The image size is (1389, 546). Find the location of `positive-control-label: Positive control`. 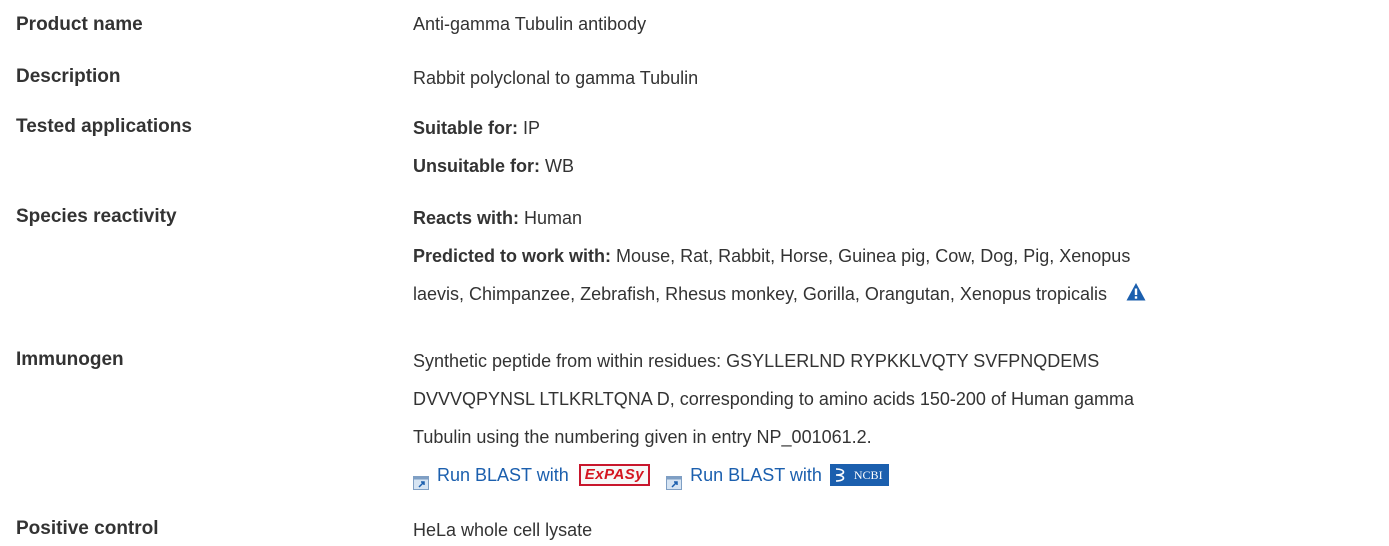

positive-control-label: Positive control is located at coordinates (87, 528).